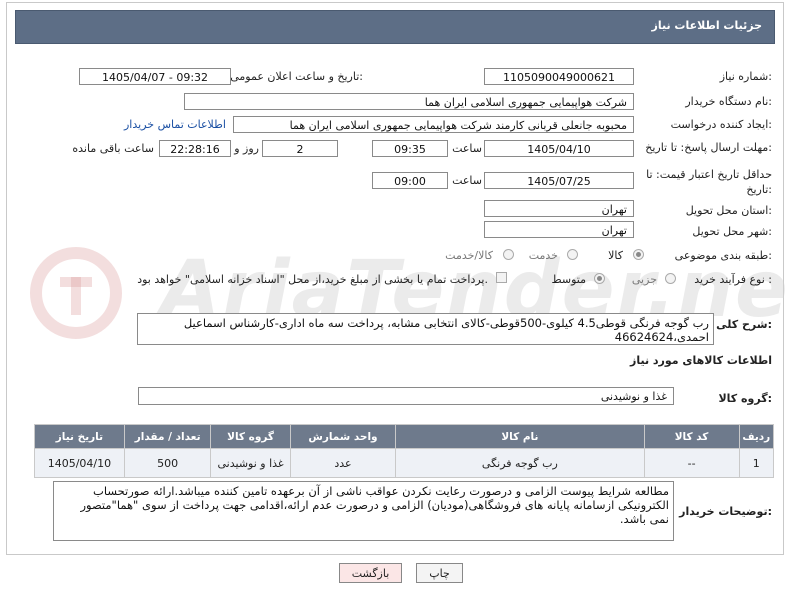 The image size is (788, 598). What do you see at coordinates (406, 396) in the screenshot?
I see `goods-group-field: غذا و نوشیدنی` at bounding box center [406, 396].